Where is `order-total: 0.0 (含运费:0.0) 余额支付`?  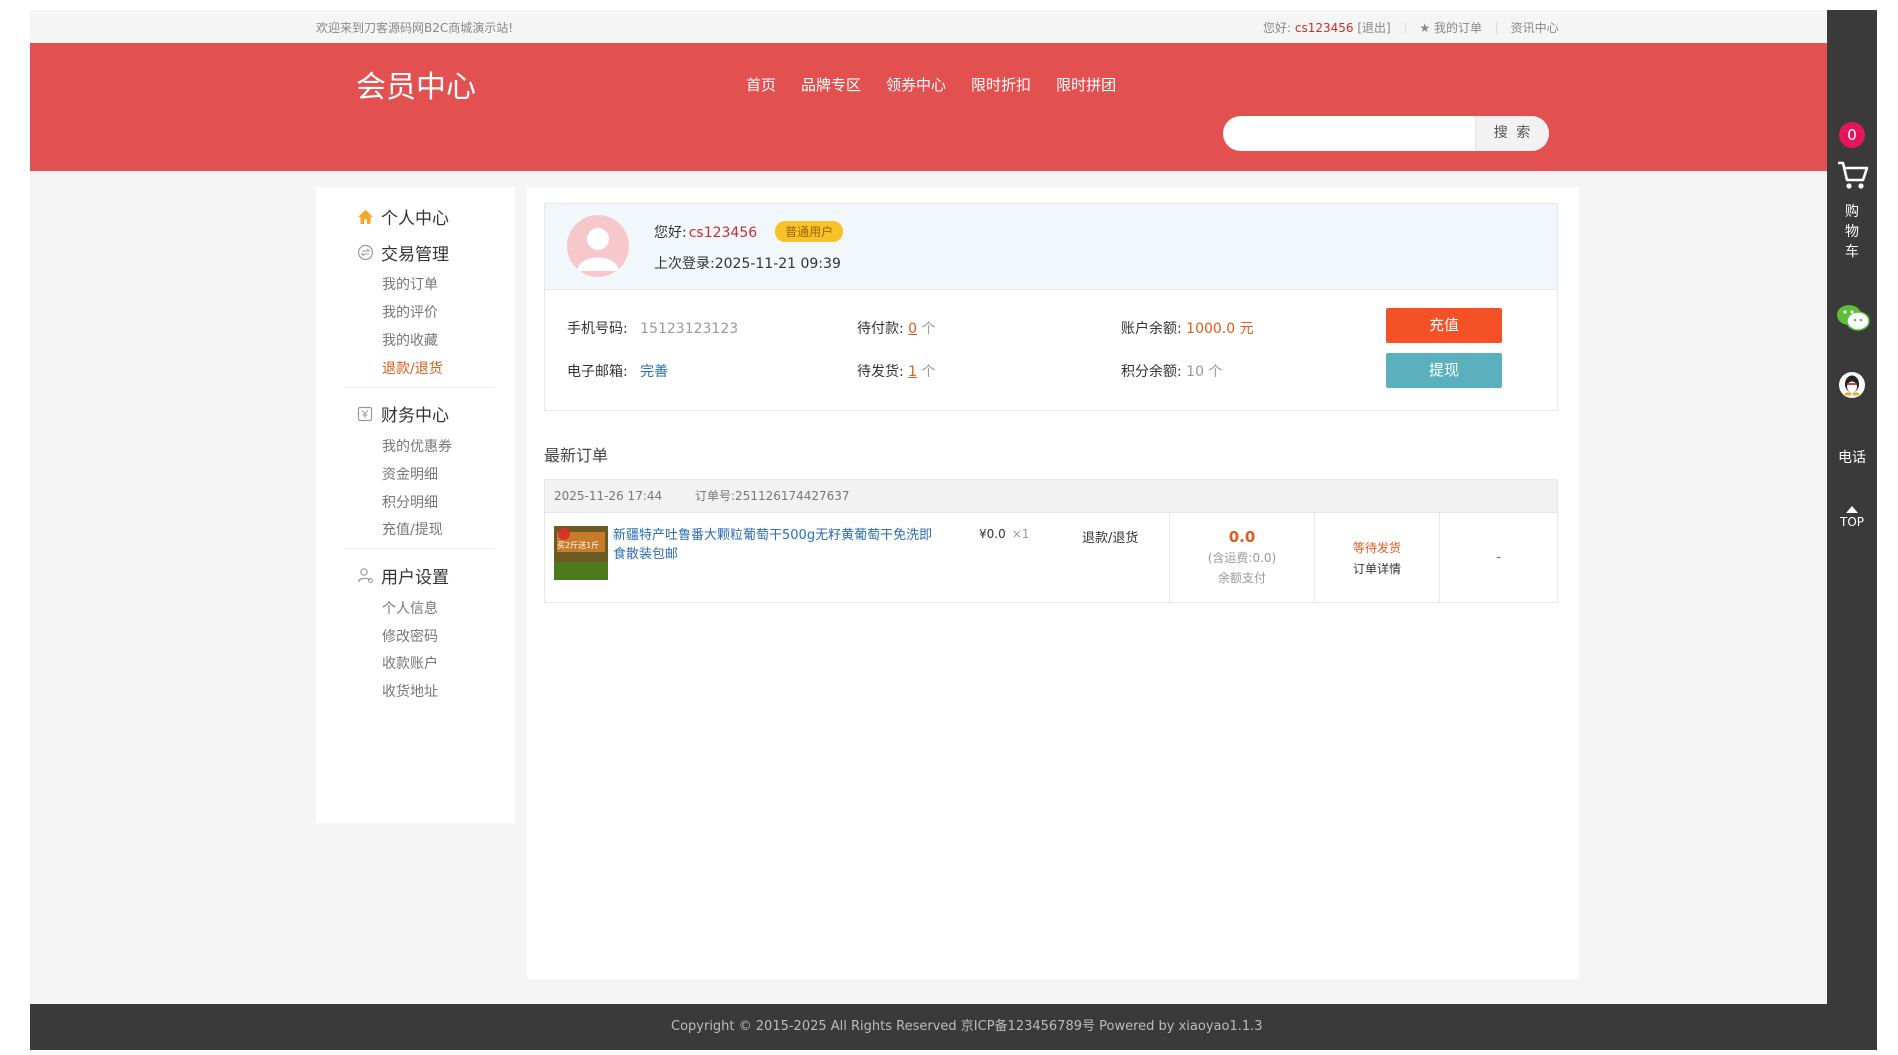
order-total: 0.0 (含运费:0.0) 余额支付 is located at coordinates (1242, 557).